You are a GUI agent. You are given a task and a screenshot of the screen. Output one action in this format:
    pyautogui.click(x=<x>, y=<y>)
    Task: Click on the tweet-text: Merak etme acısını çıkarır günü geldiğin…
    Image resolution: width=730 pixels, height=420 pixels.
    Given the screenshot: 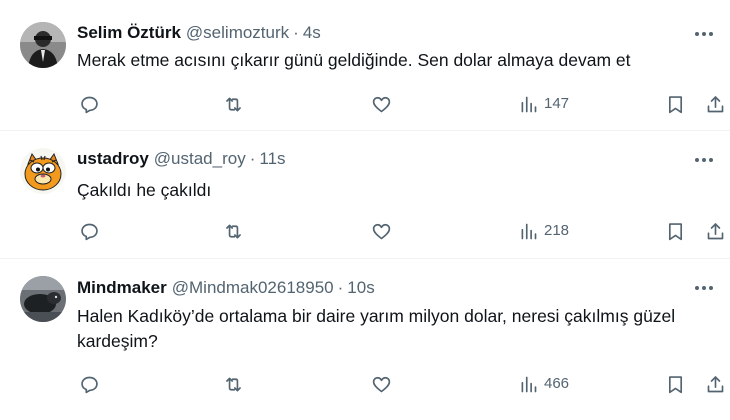 What is the action you would take?
    pyautogui.click(x=354, y=60)
    